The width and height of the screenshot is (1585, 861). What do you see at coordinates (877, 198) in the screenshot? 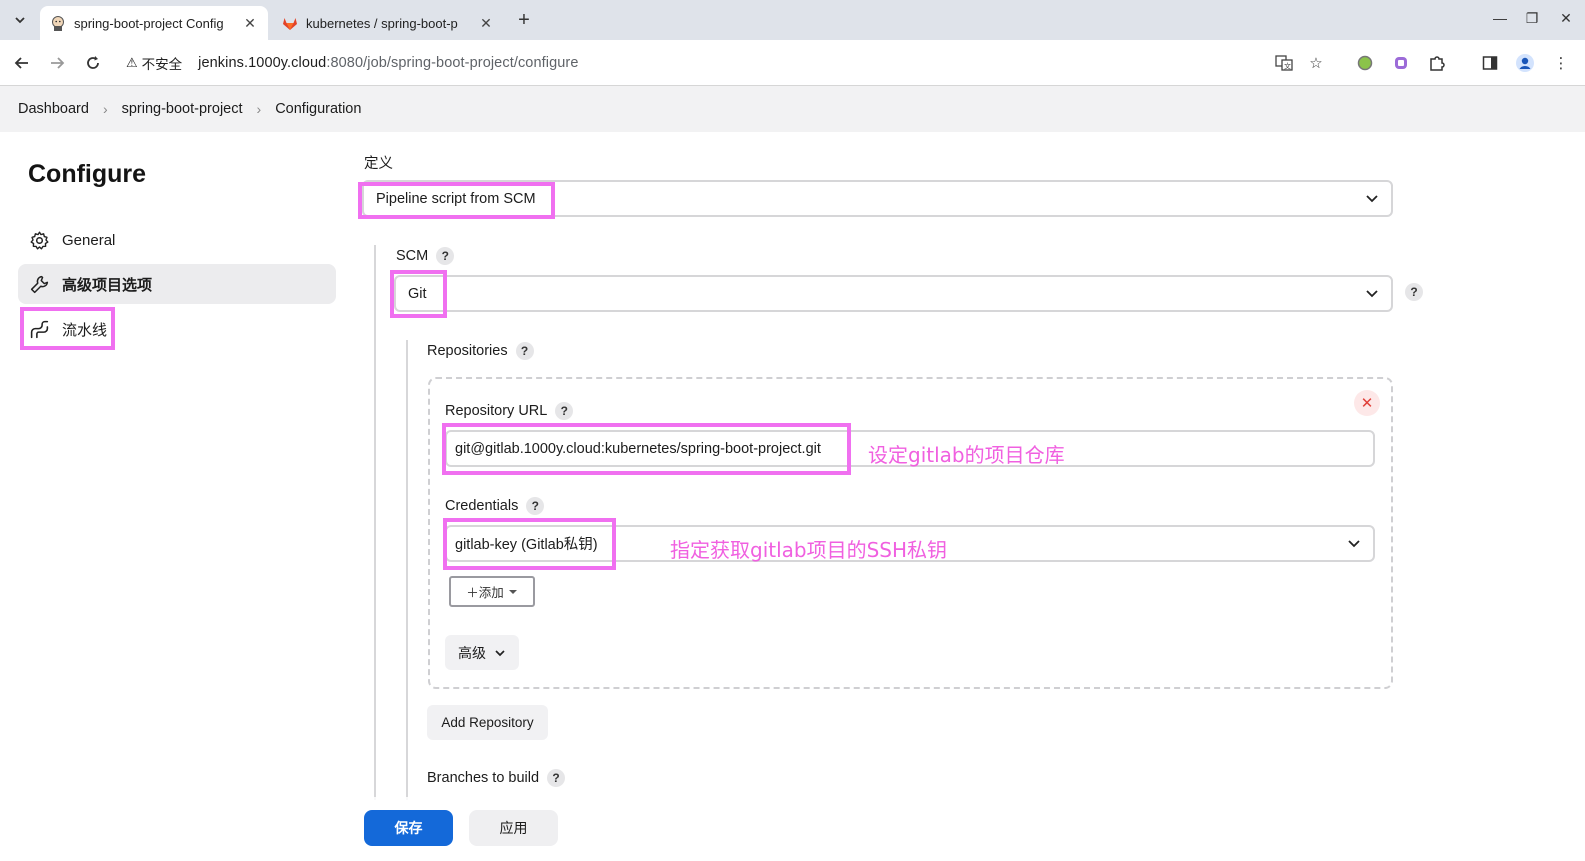
I see `definition-select: Pipeline script from SCM` at bounding box center [877, 198].